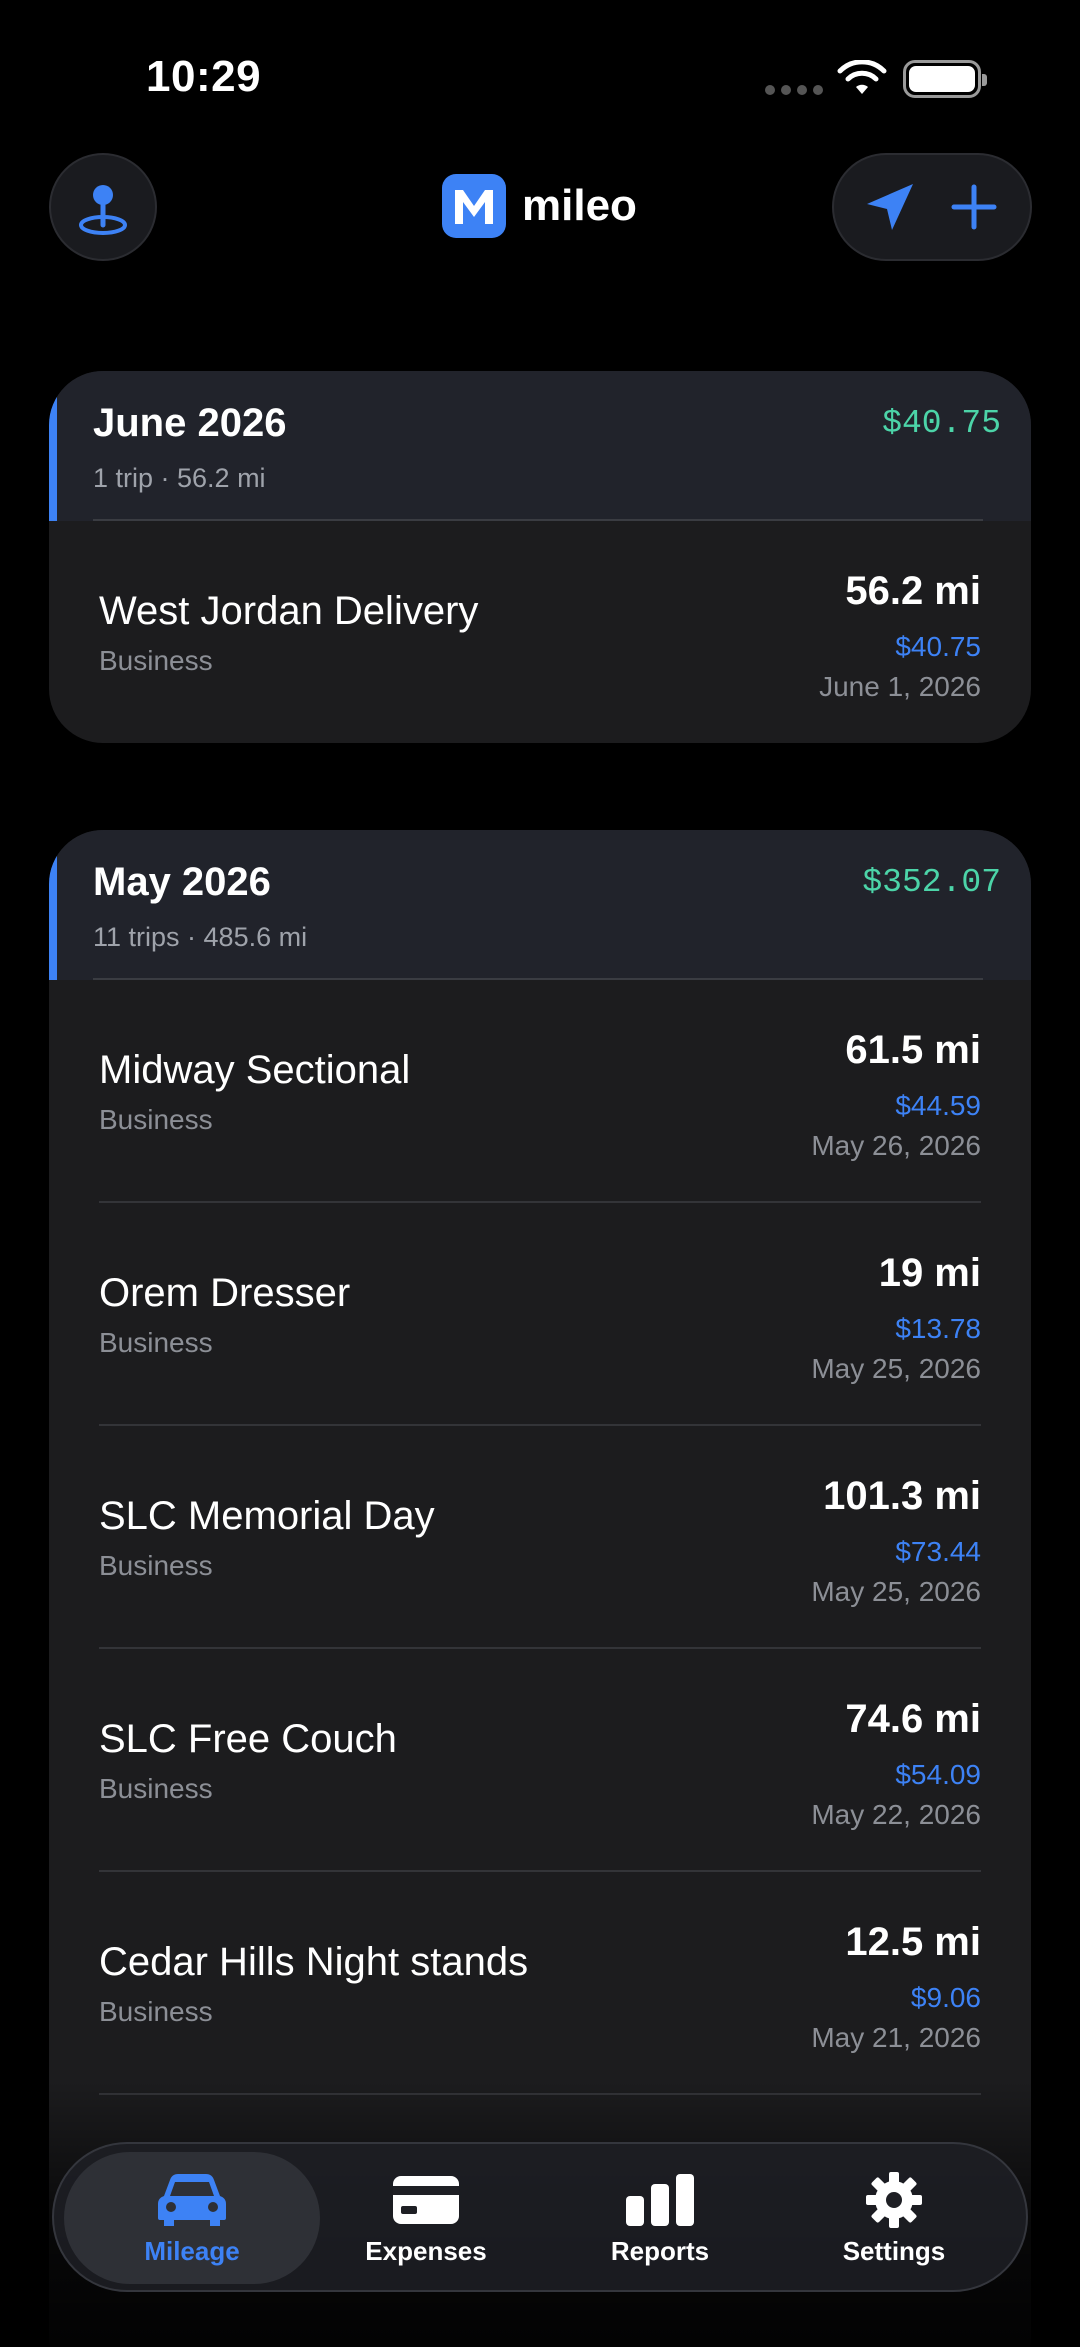 This screenshot has height=2347, width=1080. I want to click on tab-expenses: Expenses, so click(426, 2218).